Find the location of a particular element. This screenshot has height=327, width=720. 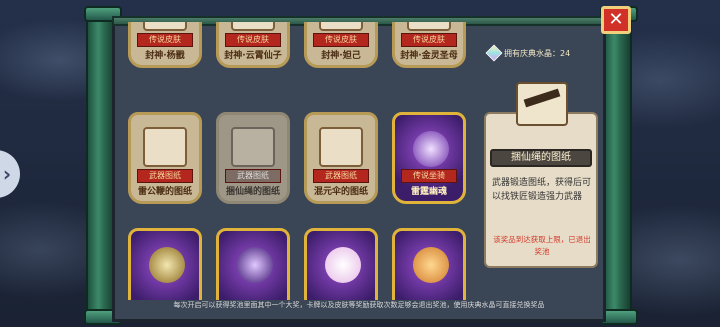

crystal-count: 拥有庆典水晶：24 is located at coordinates (542, 53).